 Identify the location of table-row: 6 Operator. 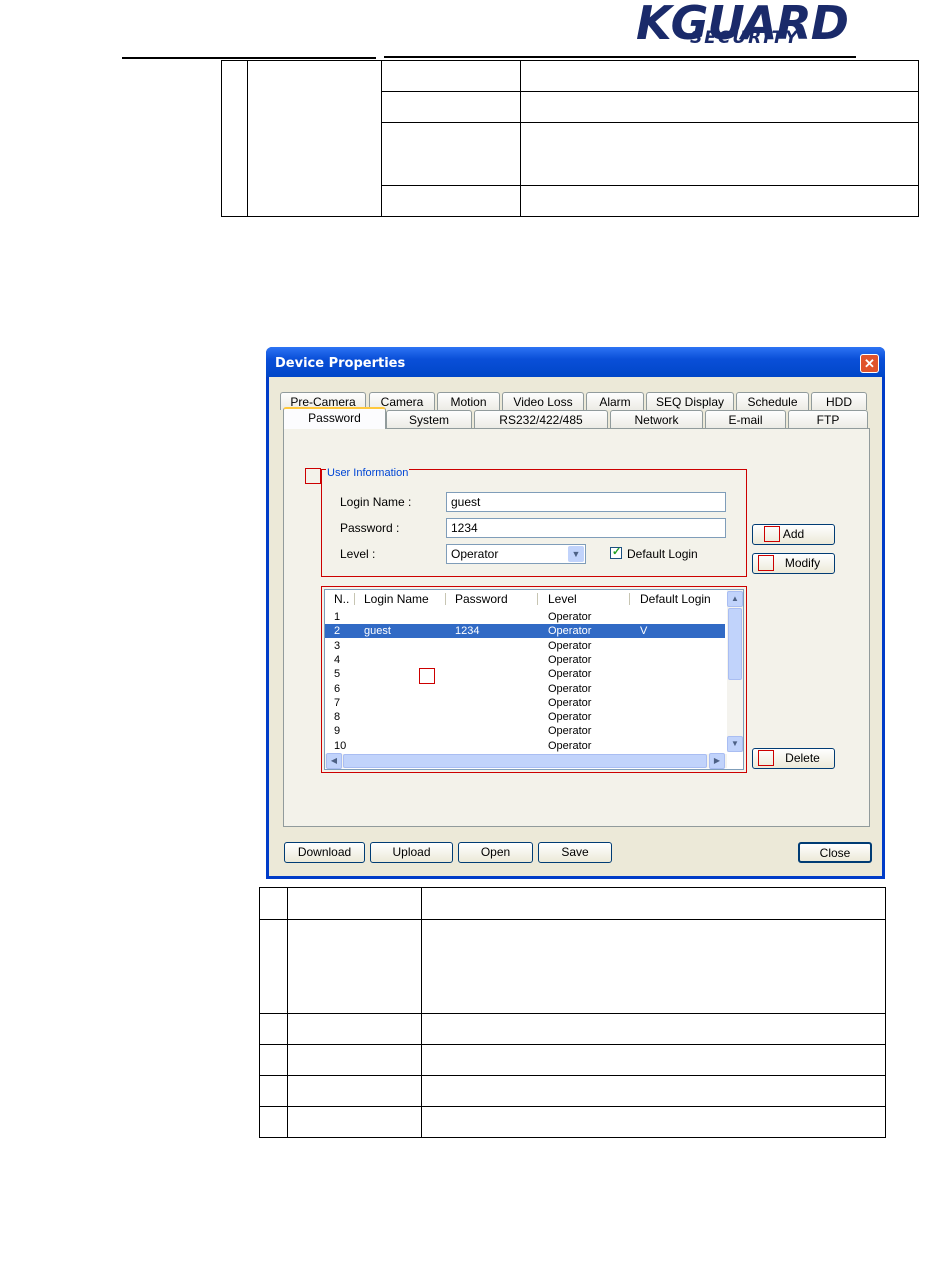
(525, 689).